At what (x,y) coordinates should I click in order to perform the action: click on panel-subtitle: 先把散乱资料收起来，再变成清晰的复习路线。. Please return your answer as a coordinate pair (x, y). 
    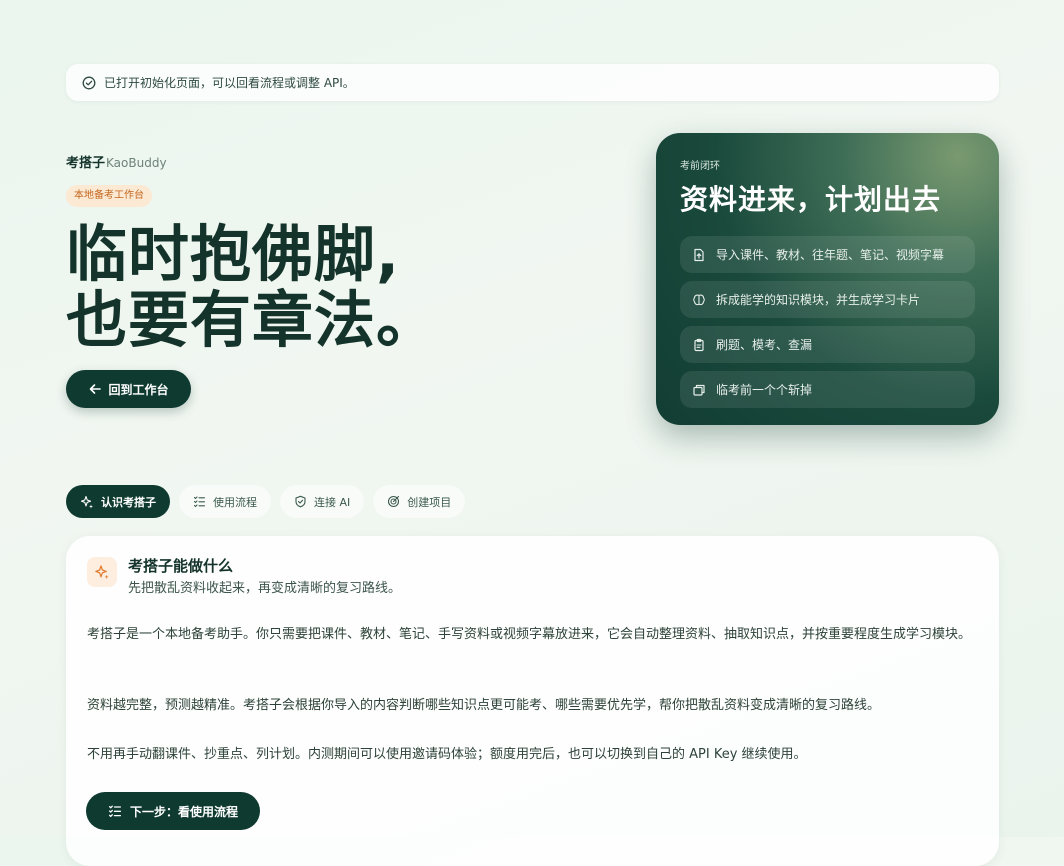
    Looking at the image, I should click on (265, 588).